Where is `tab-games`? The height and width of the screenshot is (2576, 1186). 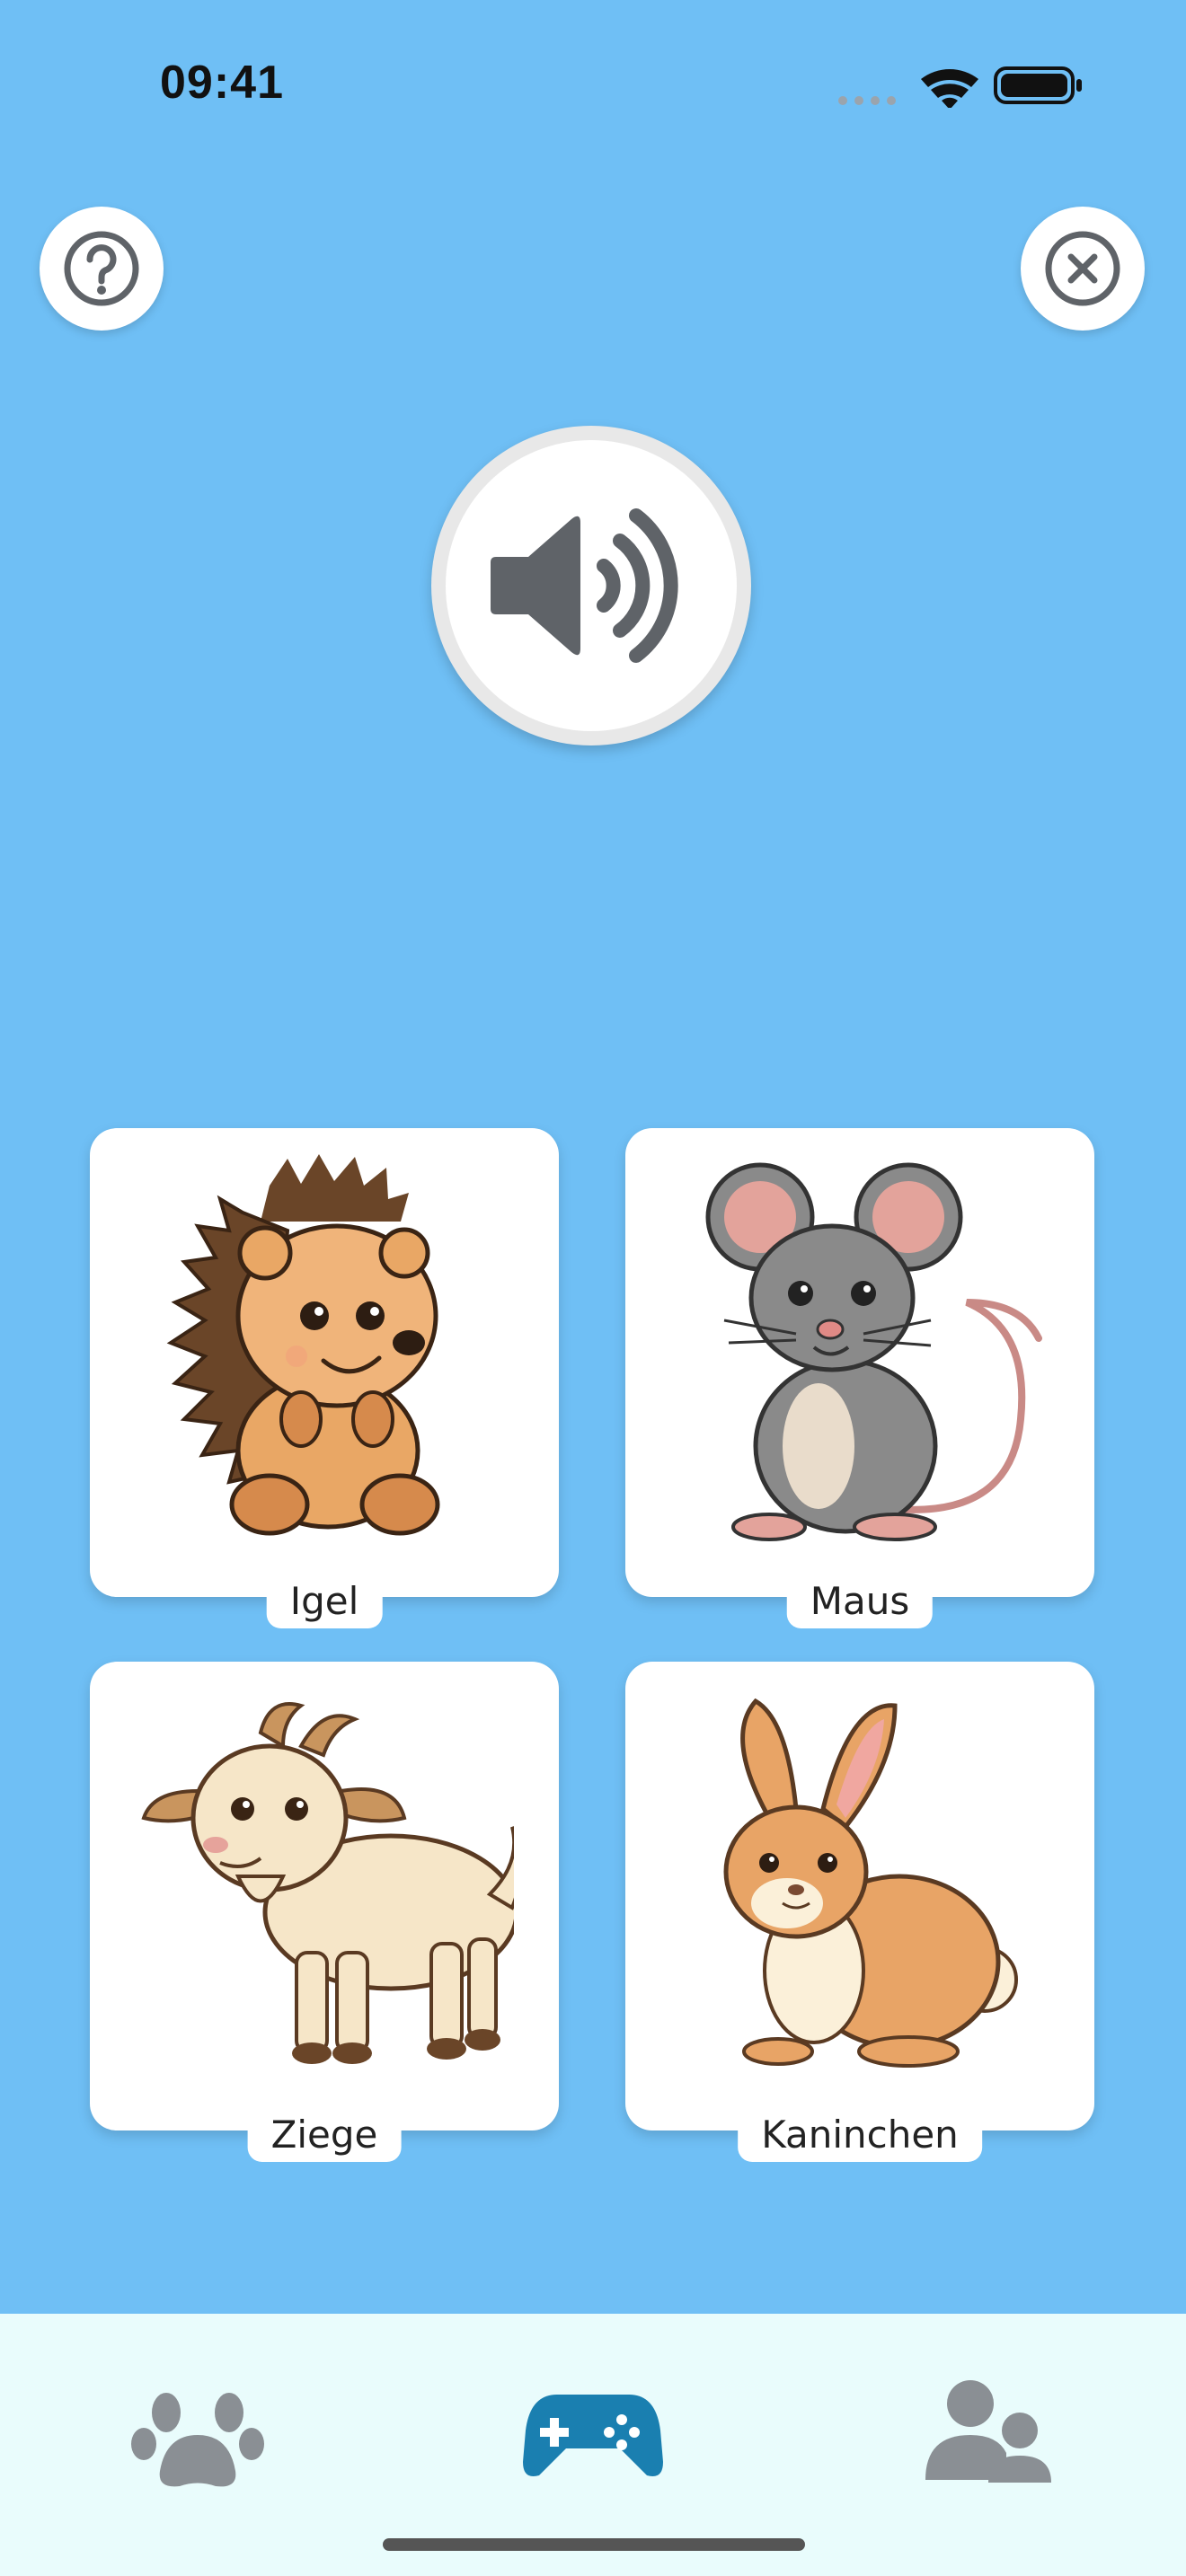 tab-games is located at coordinates (593, 2430).